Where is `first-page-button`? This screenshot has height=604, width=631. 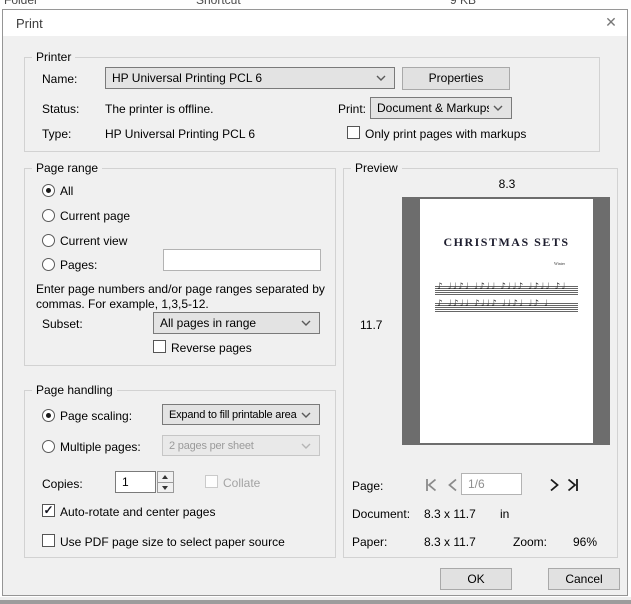
first-page-button is located at coordinates (431, 485).